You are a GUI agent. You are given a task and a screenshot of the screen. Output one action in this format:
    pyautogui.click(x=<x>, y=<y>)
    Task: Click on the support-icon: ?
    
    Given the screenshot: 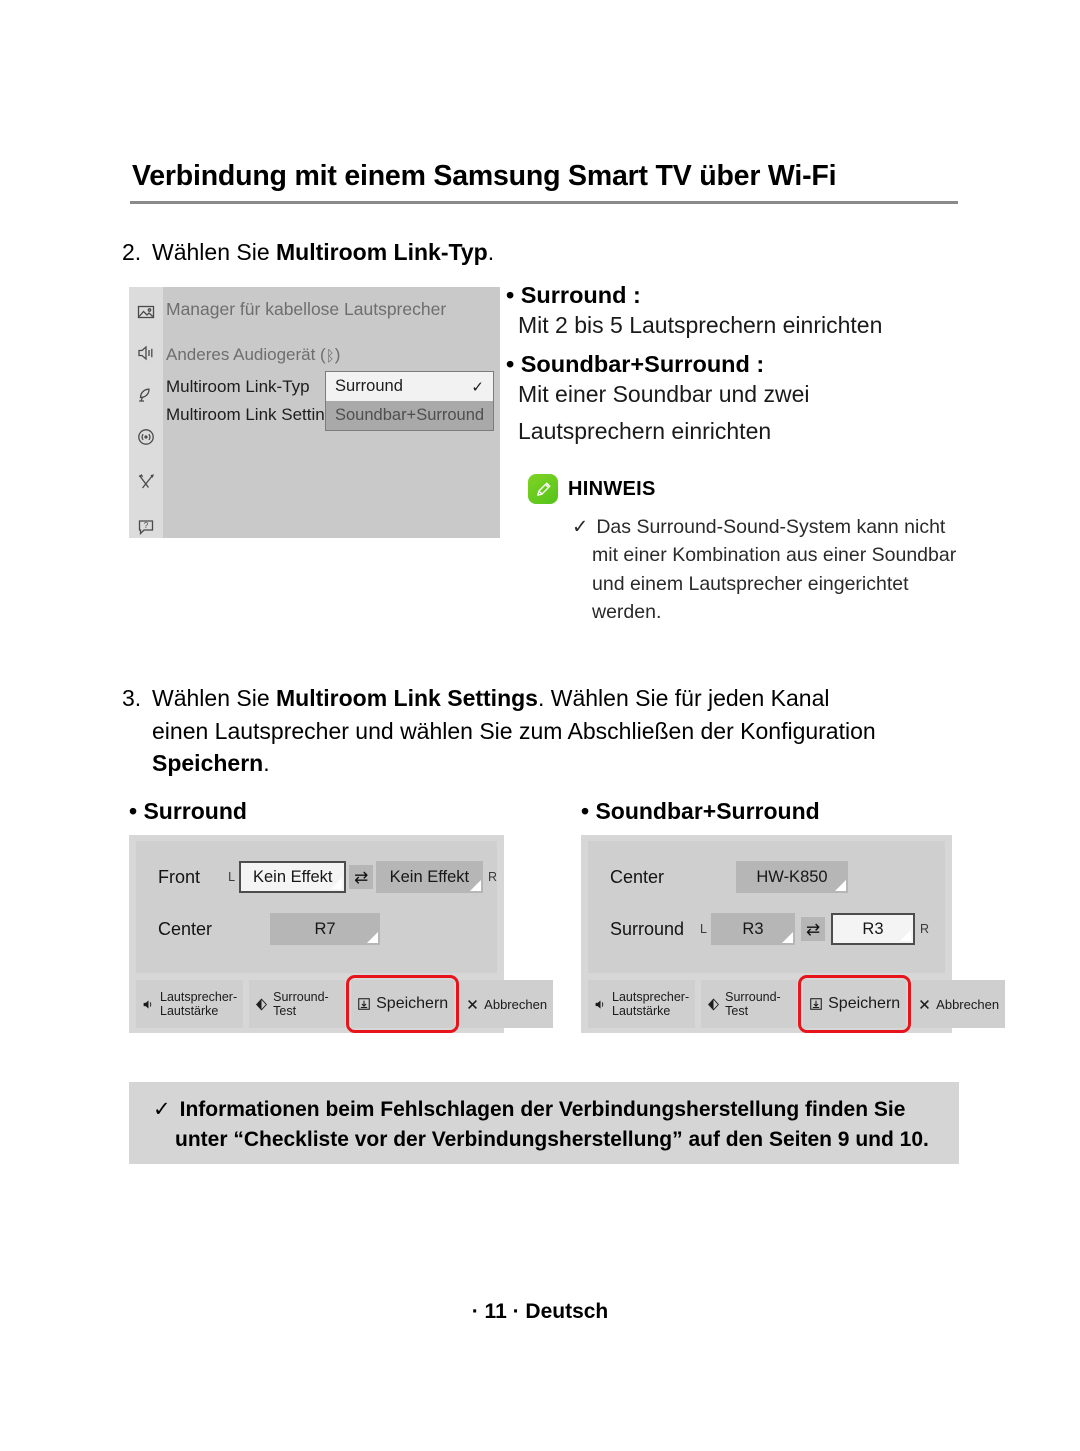 What is the action you would take?
    pyautogui.click(x=146, y=526)
    